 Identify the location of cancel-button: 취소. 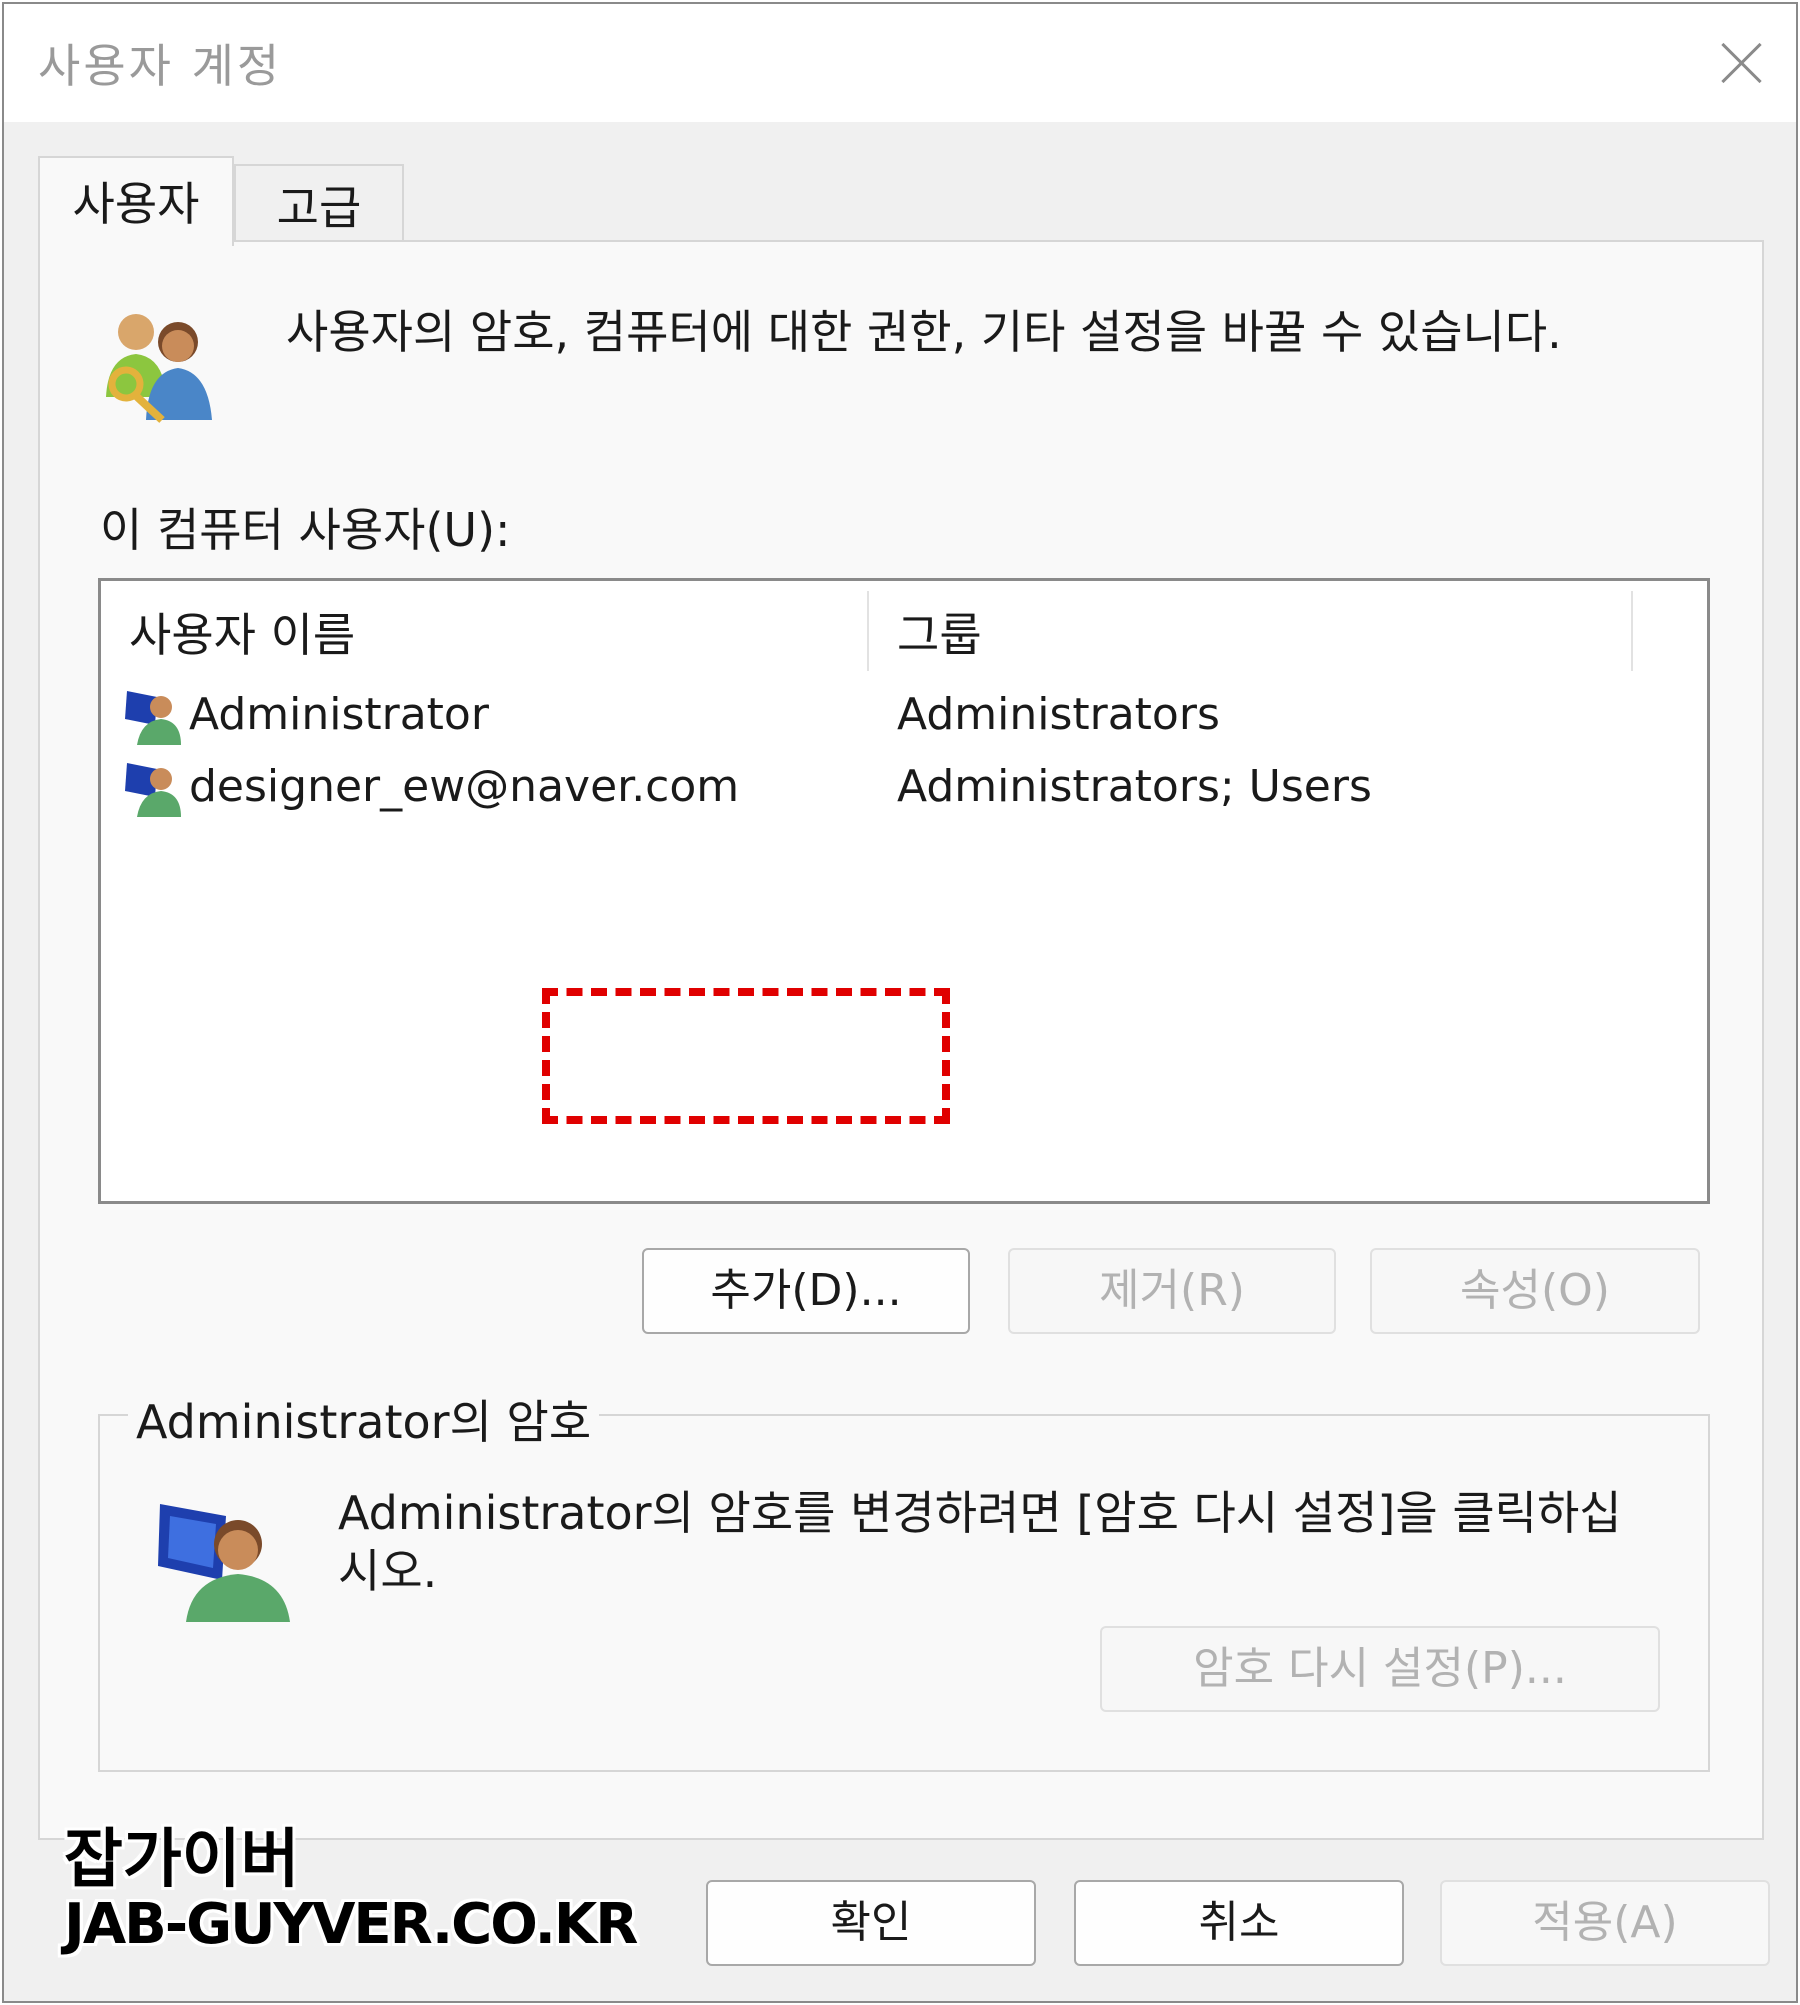
(1239, 1923).